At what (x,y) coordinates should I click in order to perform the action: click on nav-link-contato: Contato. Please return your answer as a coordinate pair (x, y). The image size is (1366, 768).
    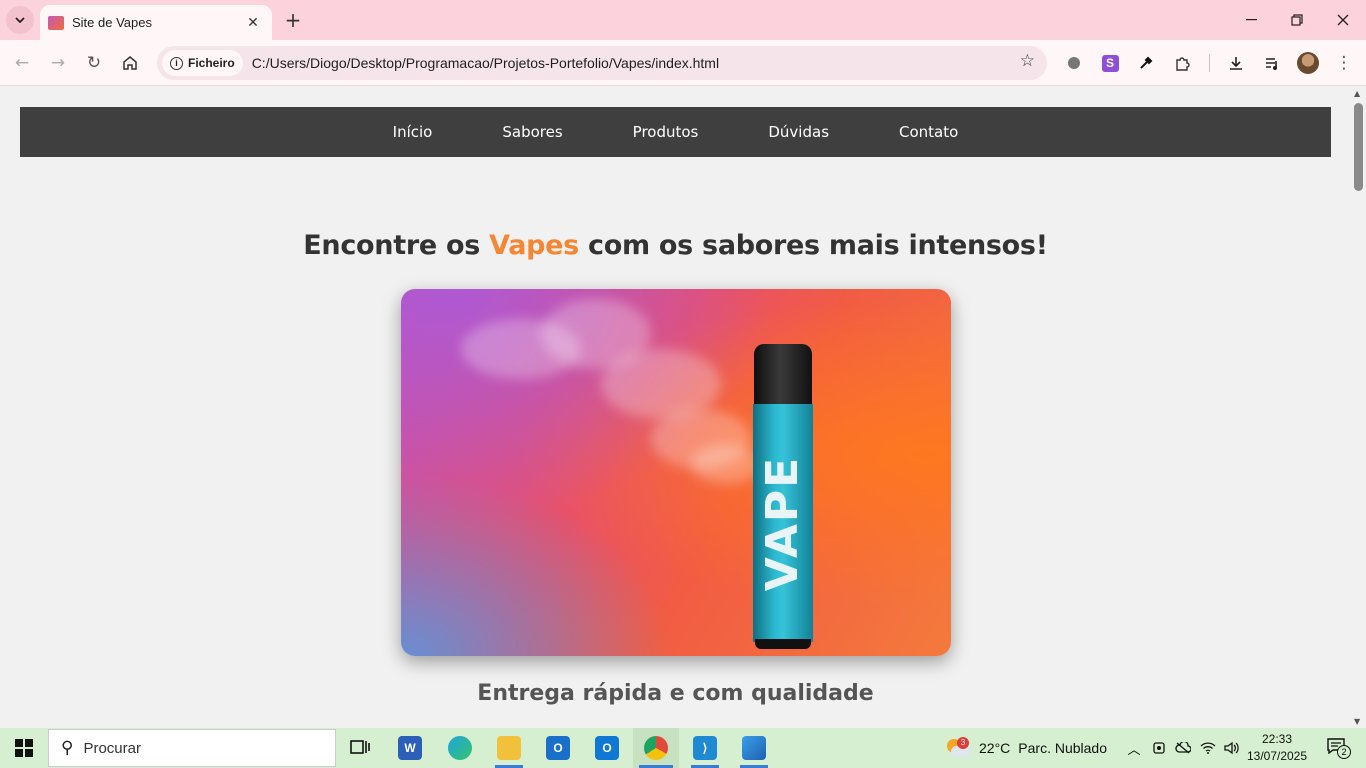
    Looking at the image, I should click on (928, 132).